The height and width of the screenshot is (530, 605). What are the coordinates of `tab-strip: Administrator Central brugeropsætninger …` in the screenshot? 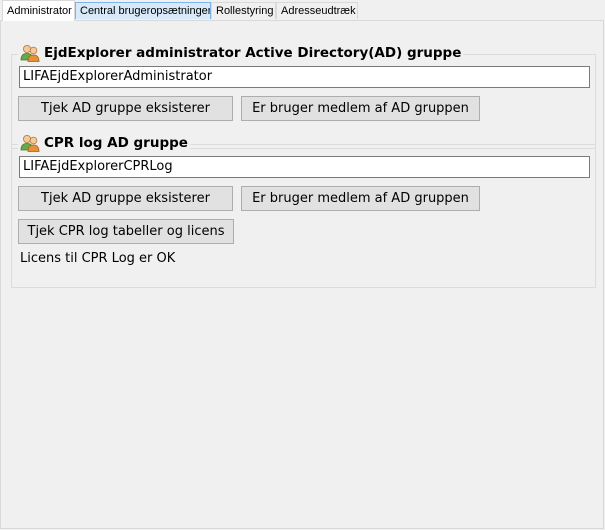 It's located at (302, 10).